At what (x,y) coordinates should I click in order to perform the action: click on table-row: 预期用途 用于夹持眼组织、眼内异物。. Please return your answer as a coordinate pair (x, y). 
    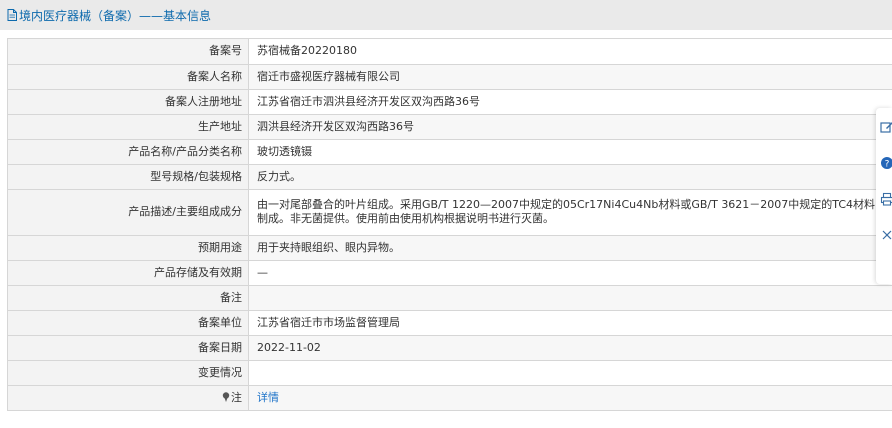
    Looking at the image, I should click on (450, 248).